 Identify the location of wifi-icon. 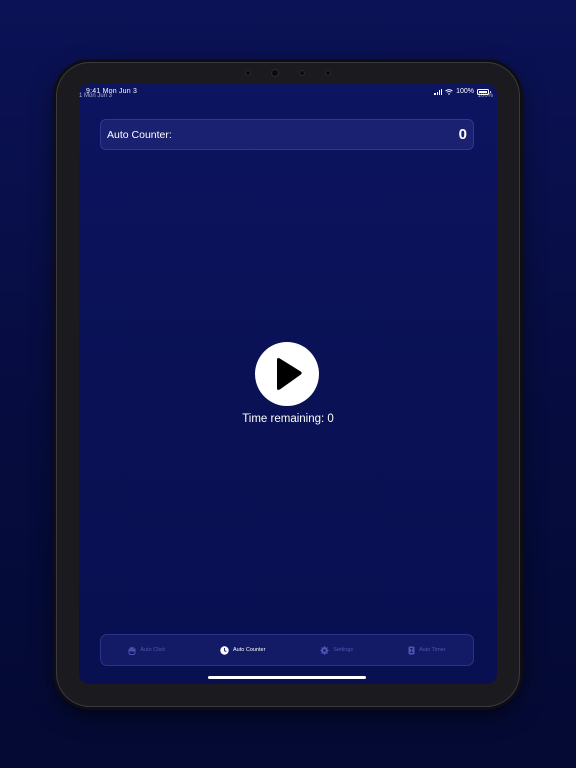
(449, 91).